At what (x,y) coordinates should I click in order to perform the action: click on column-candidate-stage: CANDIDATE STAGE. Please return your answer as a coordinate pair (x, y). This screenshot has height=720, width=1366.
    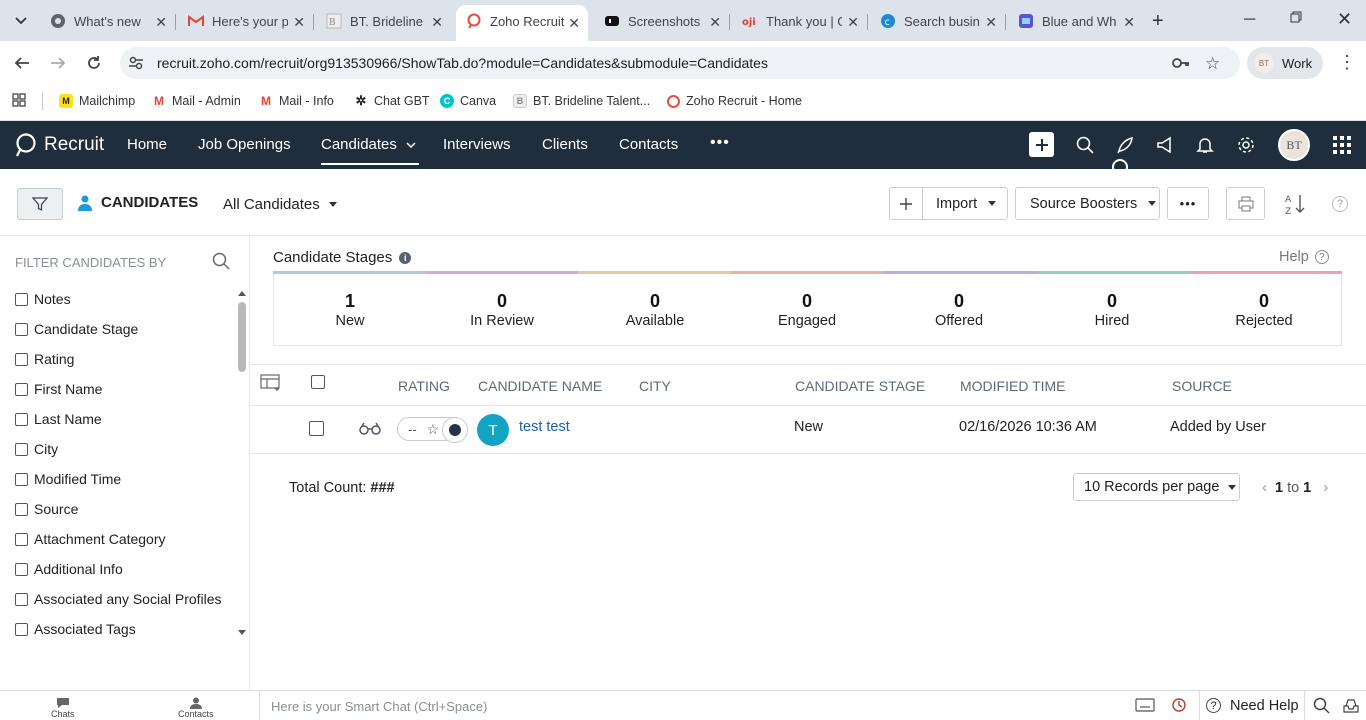
    Looking at the image, I should click on (860, 386).